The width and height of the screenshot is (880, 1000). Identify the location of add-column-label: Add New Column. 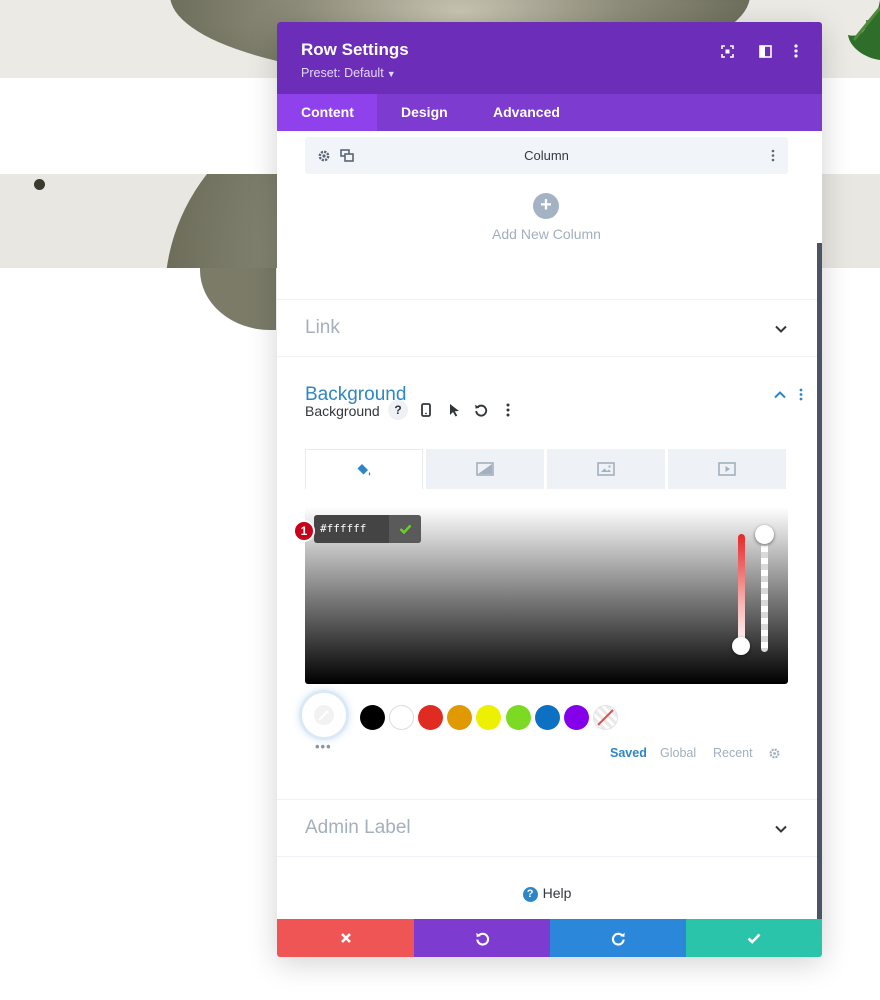
(546, 234).